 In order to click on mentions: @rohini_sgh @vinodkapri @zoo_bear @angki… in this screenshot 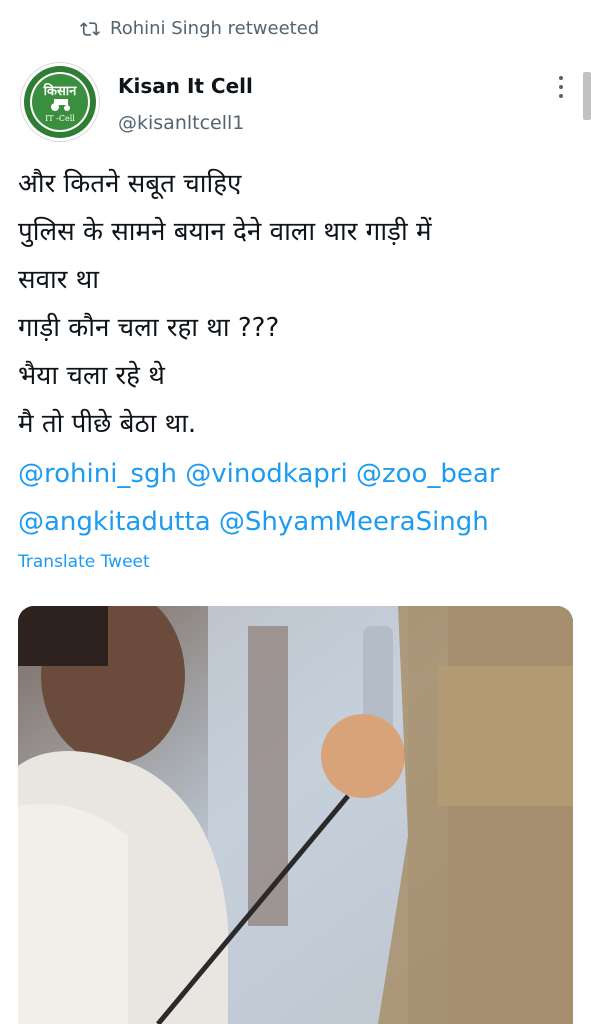, I will do `click(298, 498)`.